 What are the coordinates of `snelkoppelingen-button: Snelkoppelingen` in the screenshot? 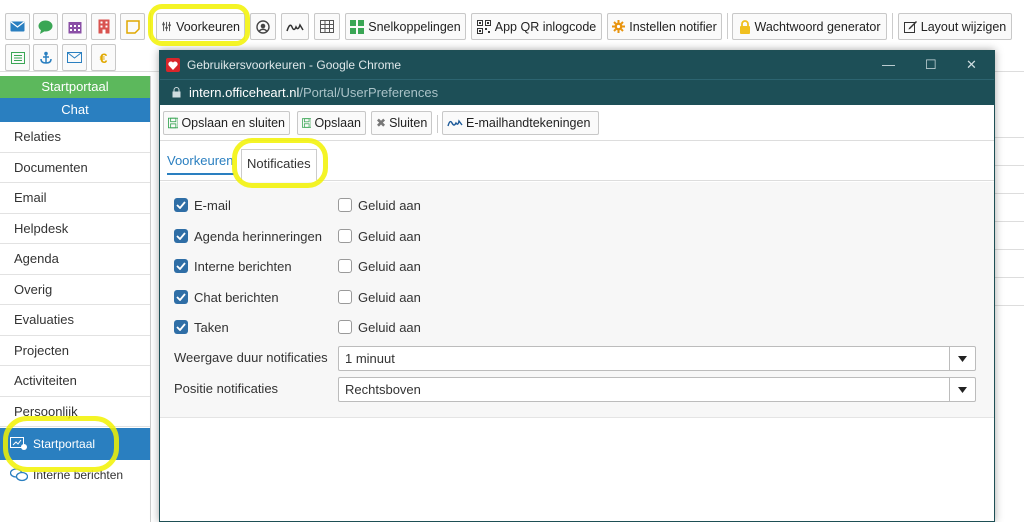 It's located at (405, 26).